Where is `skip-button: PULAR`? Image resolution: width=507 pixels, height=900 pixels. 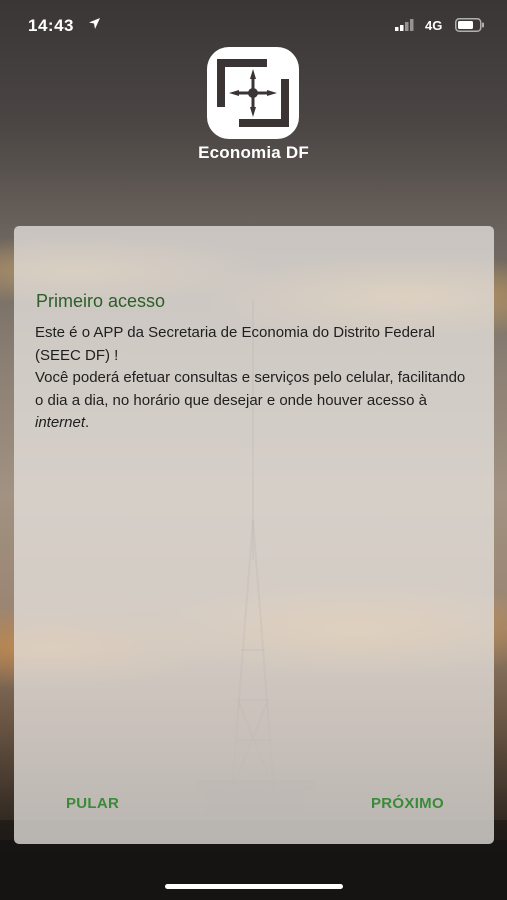
skip-button: PULAR is located at coordinates (92, 803).